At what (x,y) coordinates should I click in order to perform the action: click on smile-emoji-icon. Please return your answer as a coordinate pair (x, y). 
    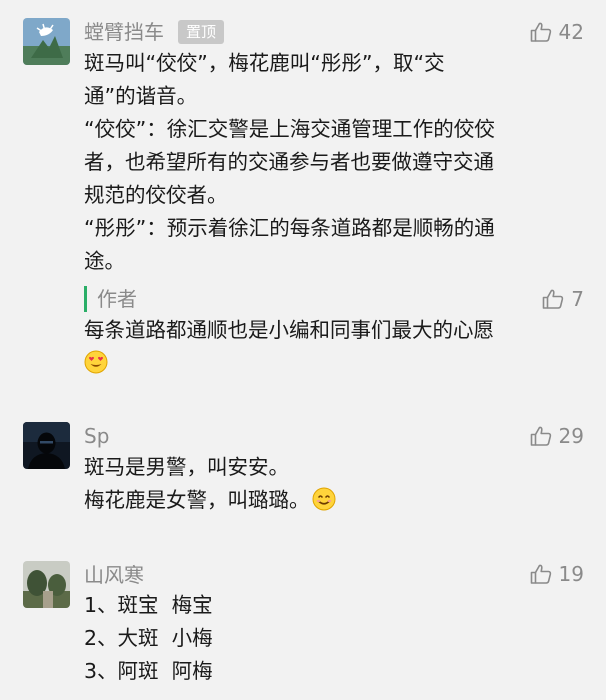
    Looking at the image, I should click on (323, 499).